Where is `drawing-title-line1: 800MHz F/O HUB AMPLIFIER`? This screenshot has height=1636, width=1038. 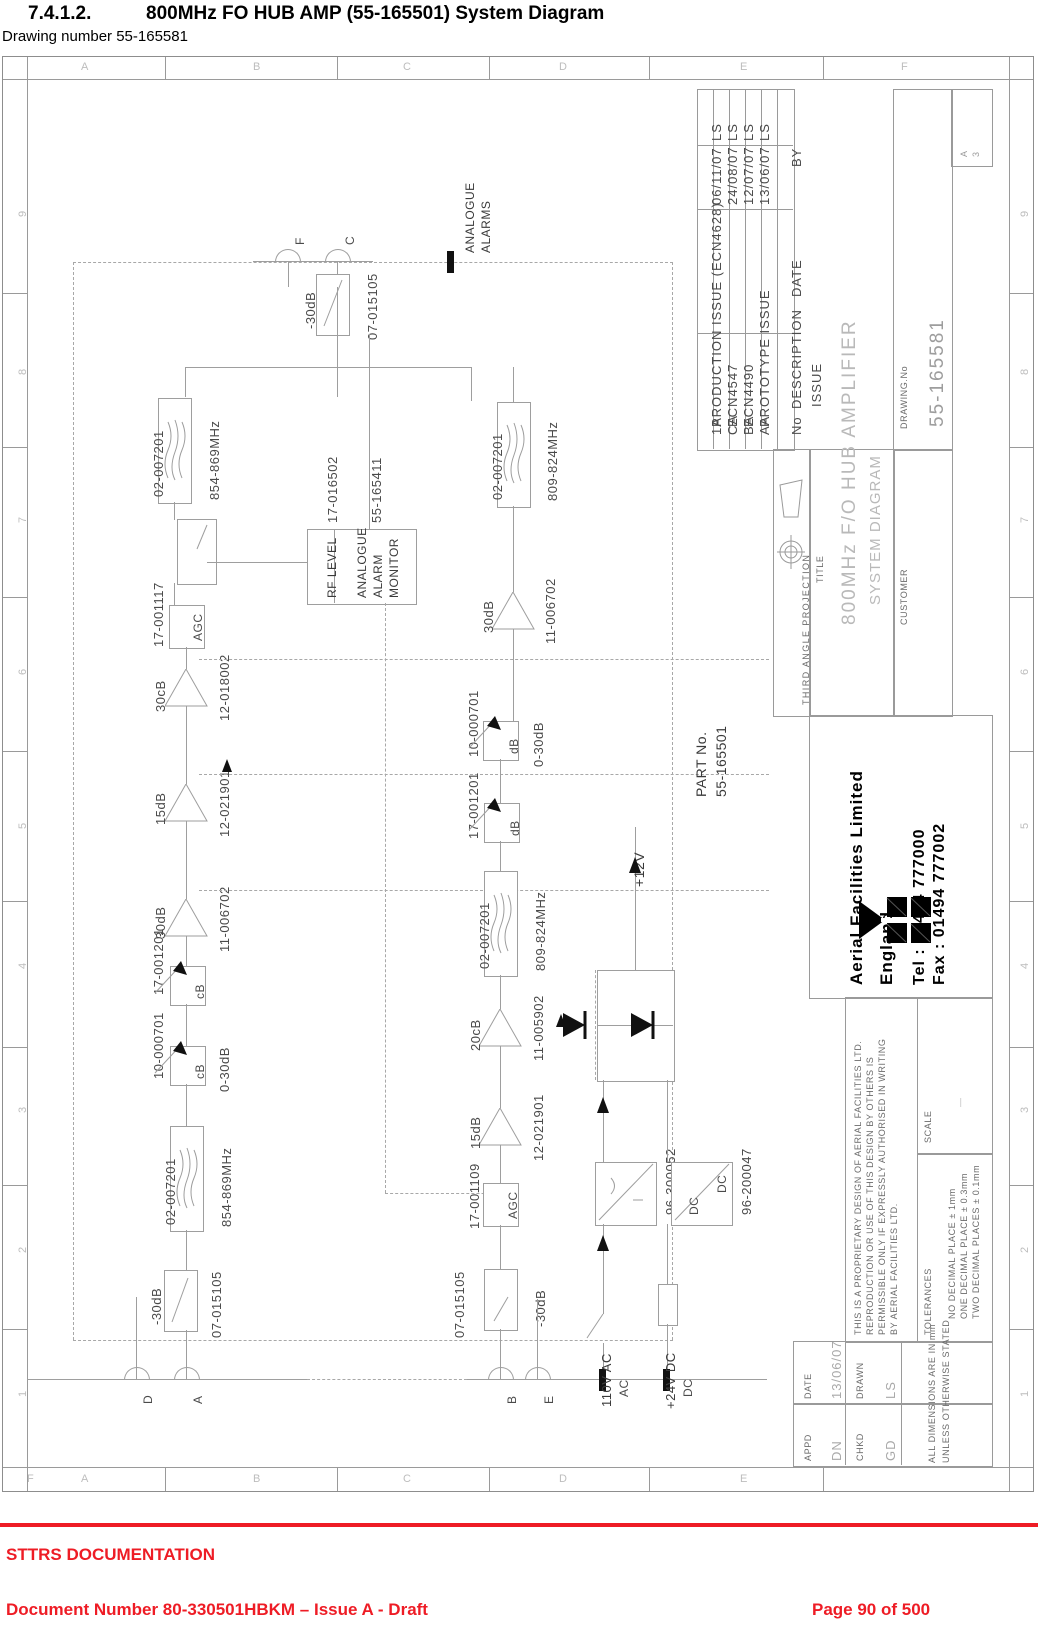 drawing-title-line1: 800MHz F/O HUB AMPLIFIER is located at coordinates (849, 472).